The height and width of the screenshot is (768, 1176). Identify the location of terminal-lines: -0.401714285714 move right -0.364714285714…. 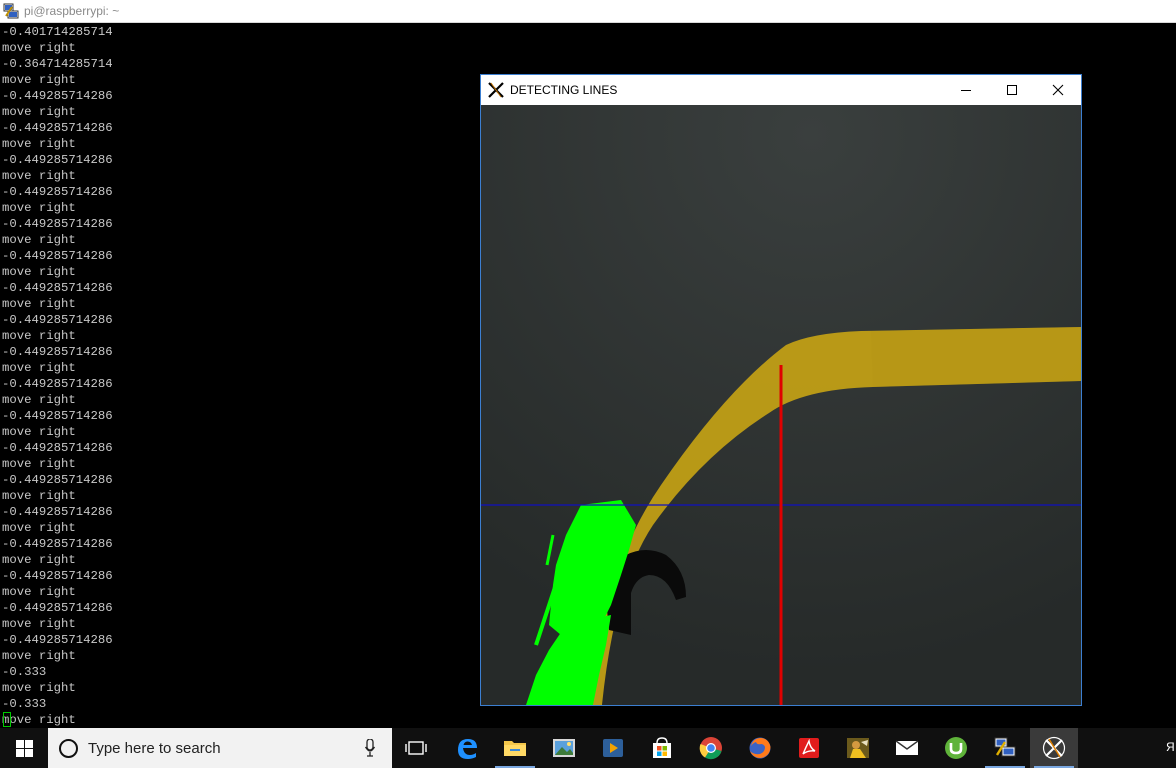
(57, 384).